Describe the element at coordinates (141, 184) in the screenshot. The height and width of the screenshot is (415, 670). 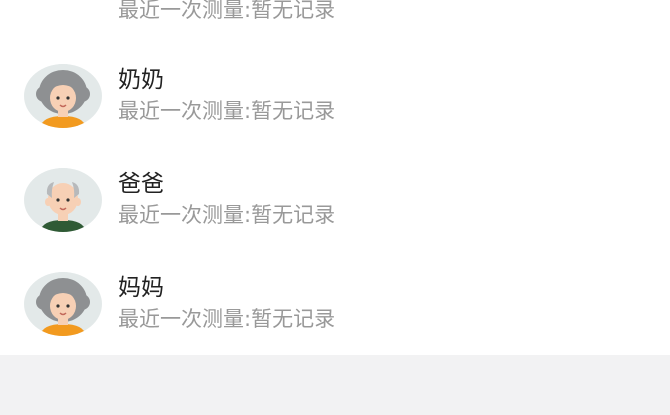
I see `member-name: 爸爸` at that location.